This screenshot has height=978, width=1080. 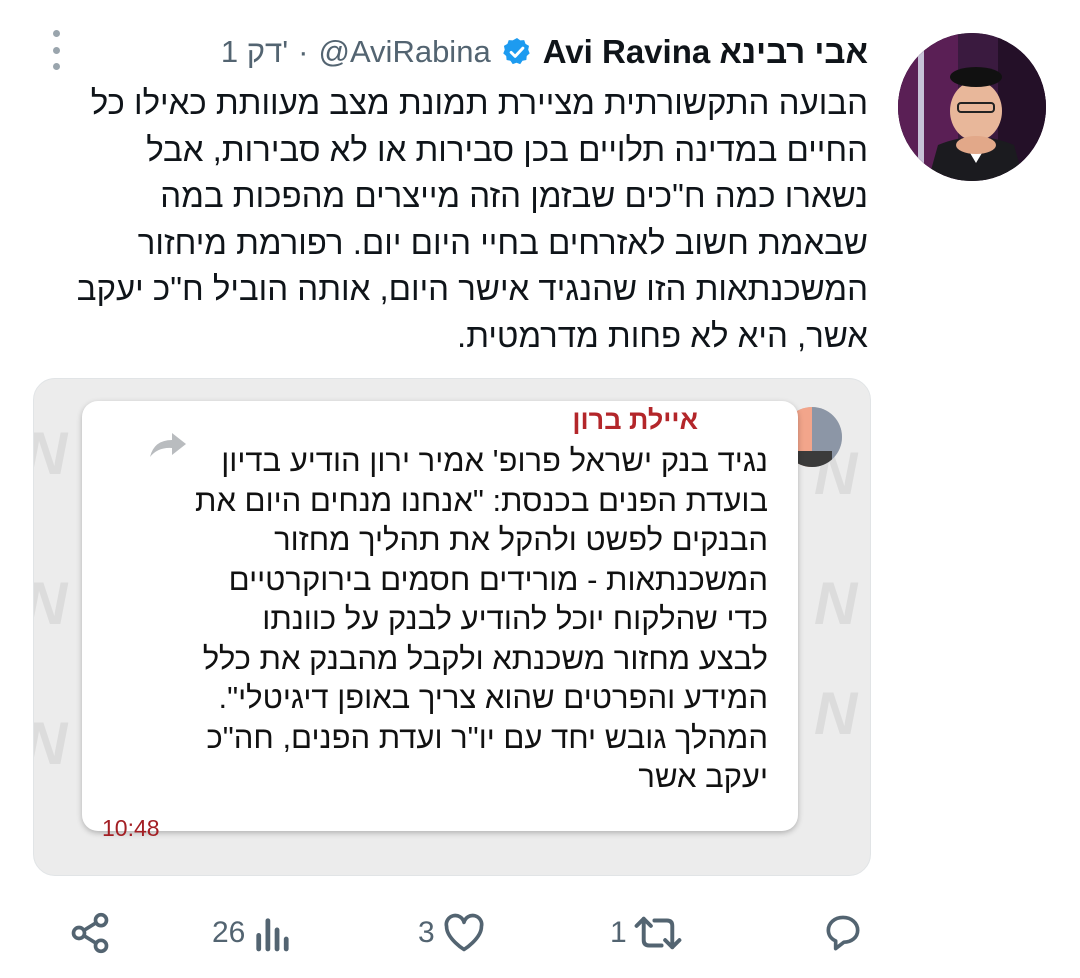 What do you see at coordinates (493, 697) in the screenshot?
I see `message-line: המידע והפרטים שהוא צריך באופן דיגיטלי".` at bounding box center [493, 697].